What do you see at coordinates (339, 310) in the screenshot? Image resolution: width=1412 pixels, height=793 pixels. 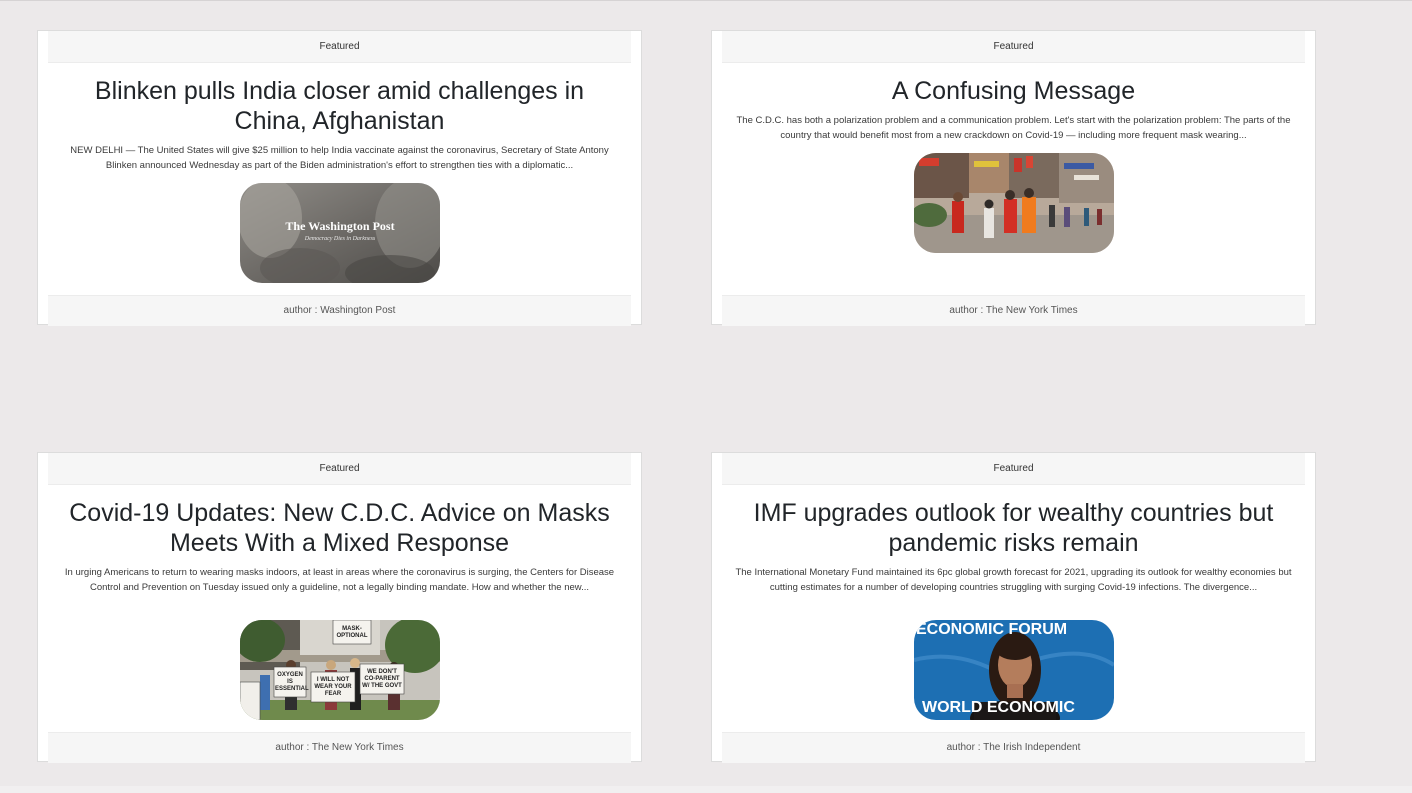 I see `card-footer-author: author : Washington Post` at bounding box center [339, 310].